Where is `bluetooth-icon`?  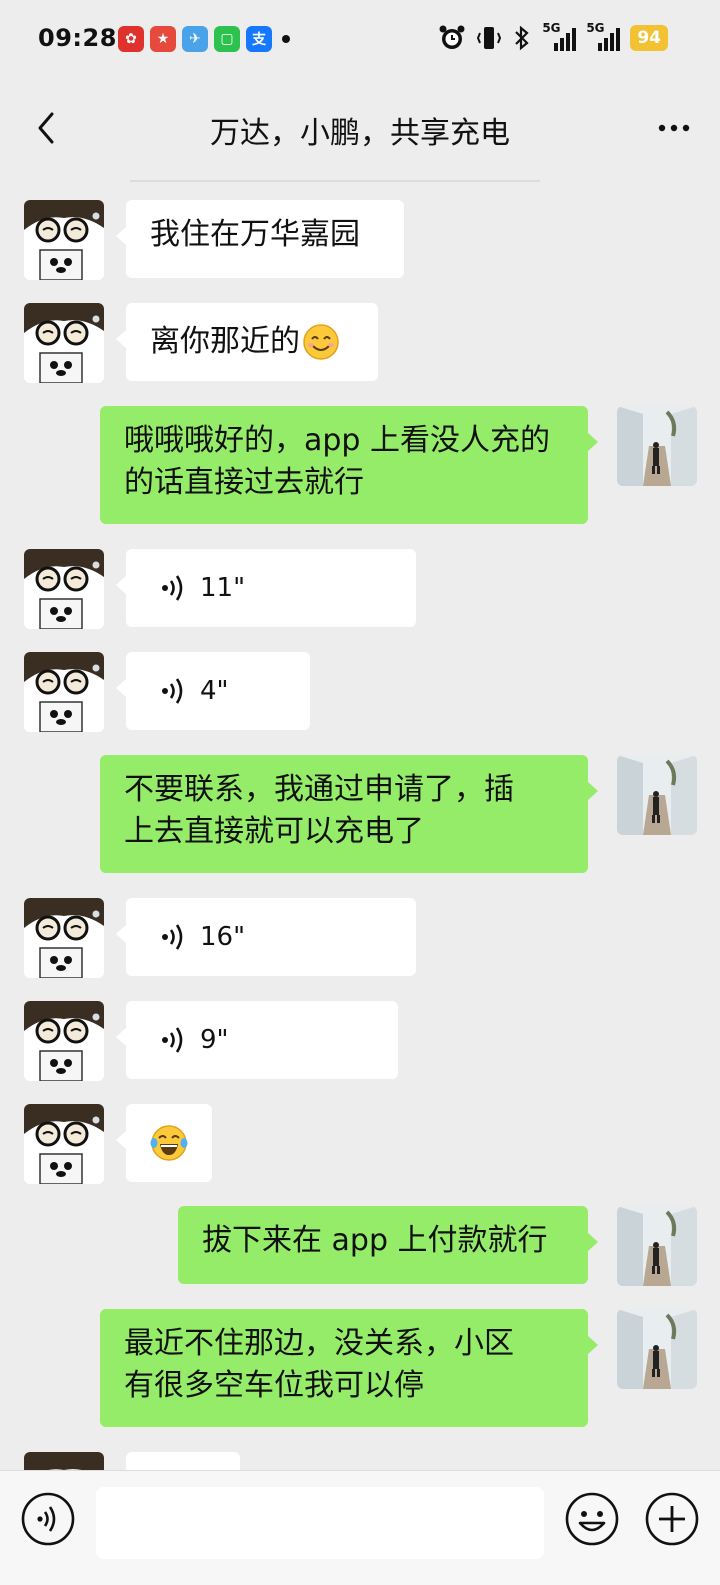
bluetooth-icon is located at coordinates (522, 38).